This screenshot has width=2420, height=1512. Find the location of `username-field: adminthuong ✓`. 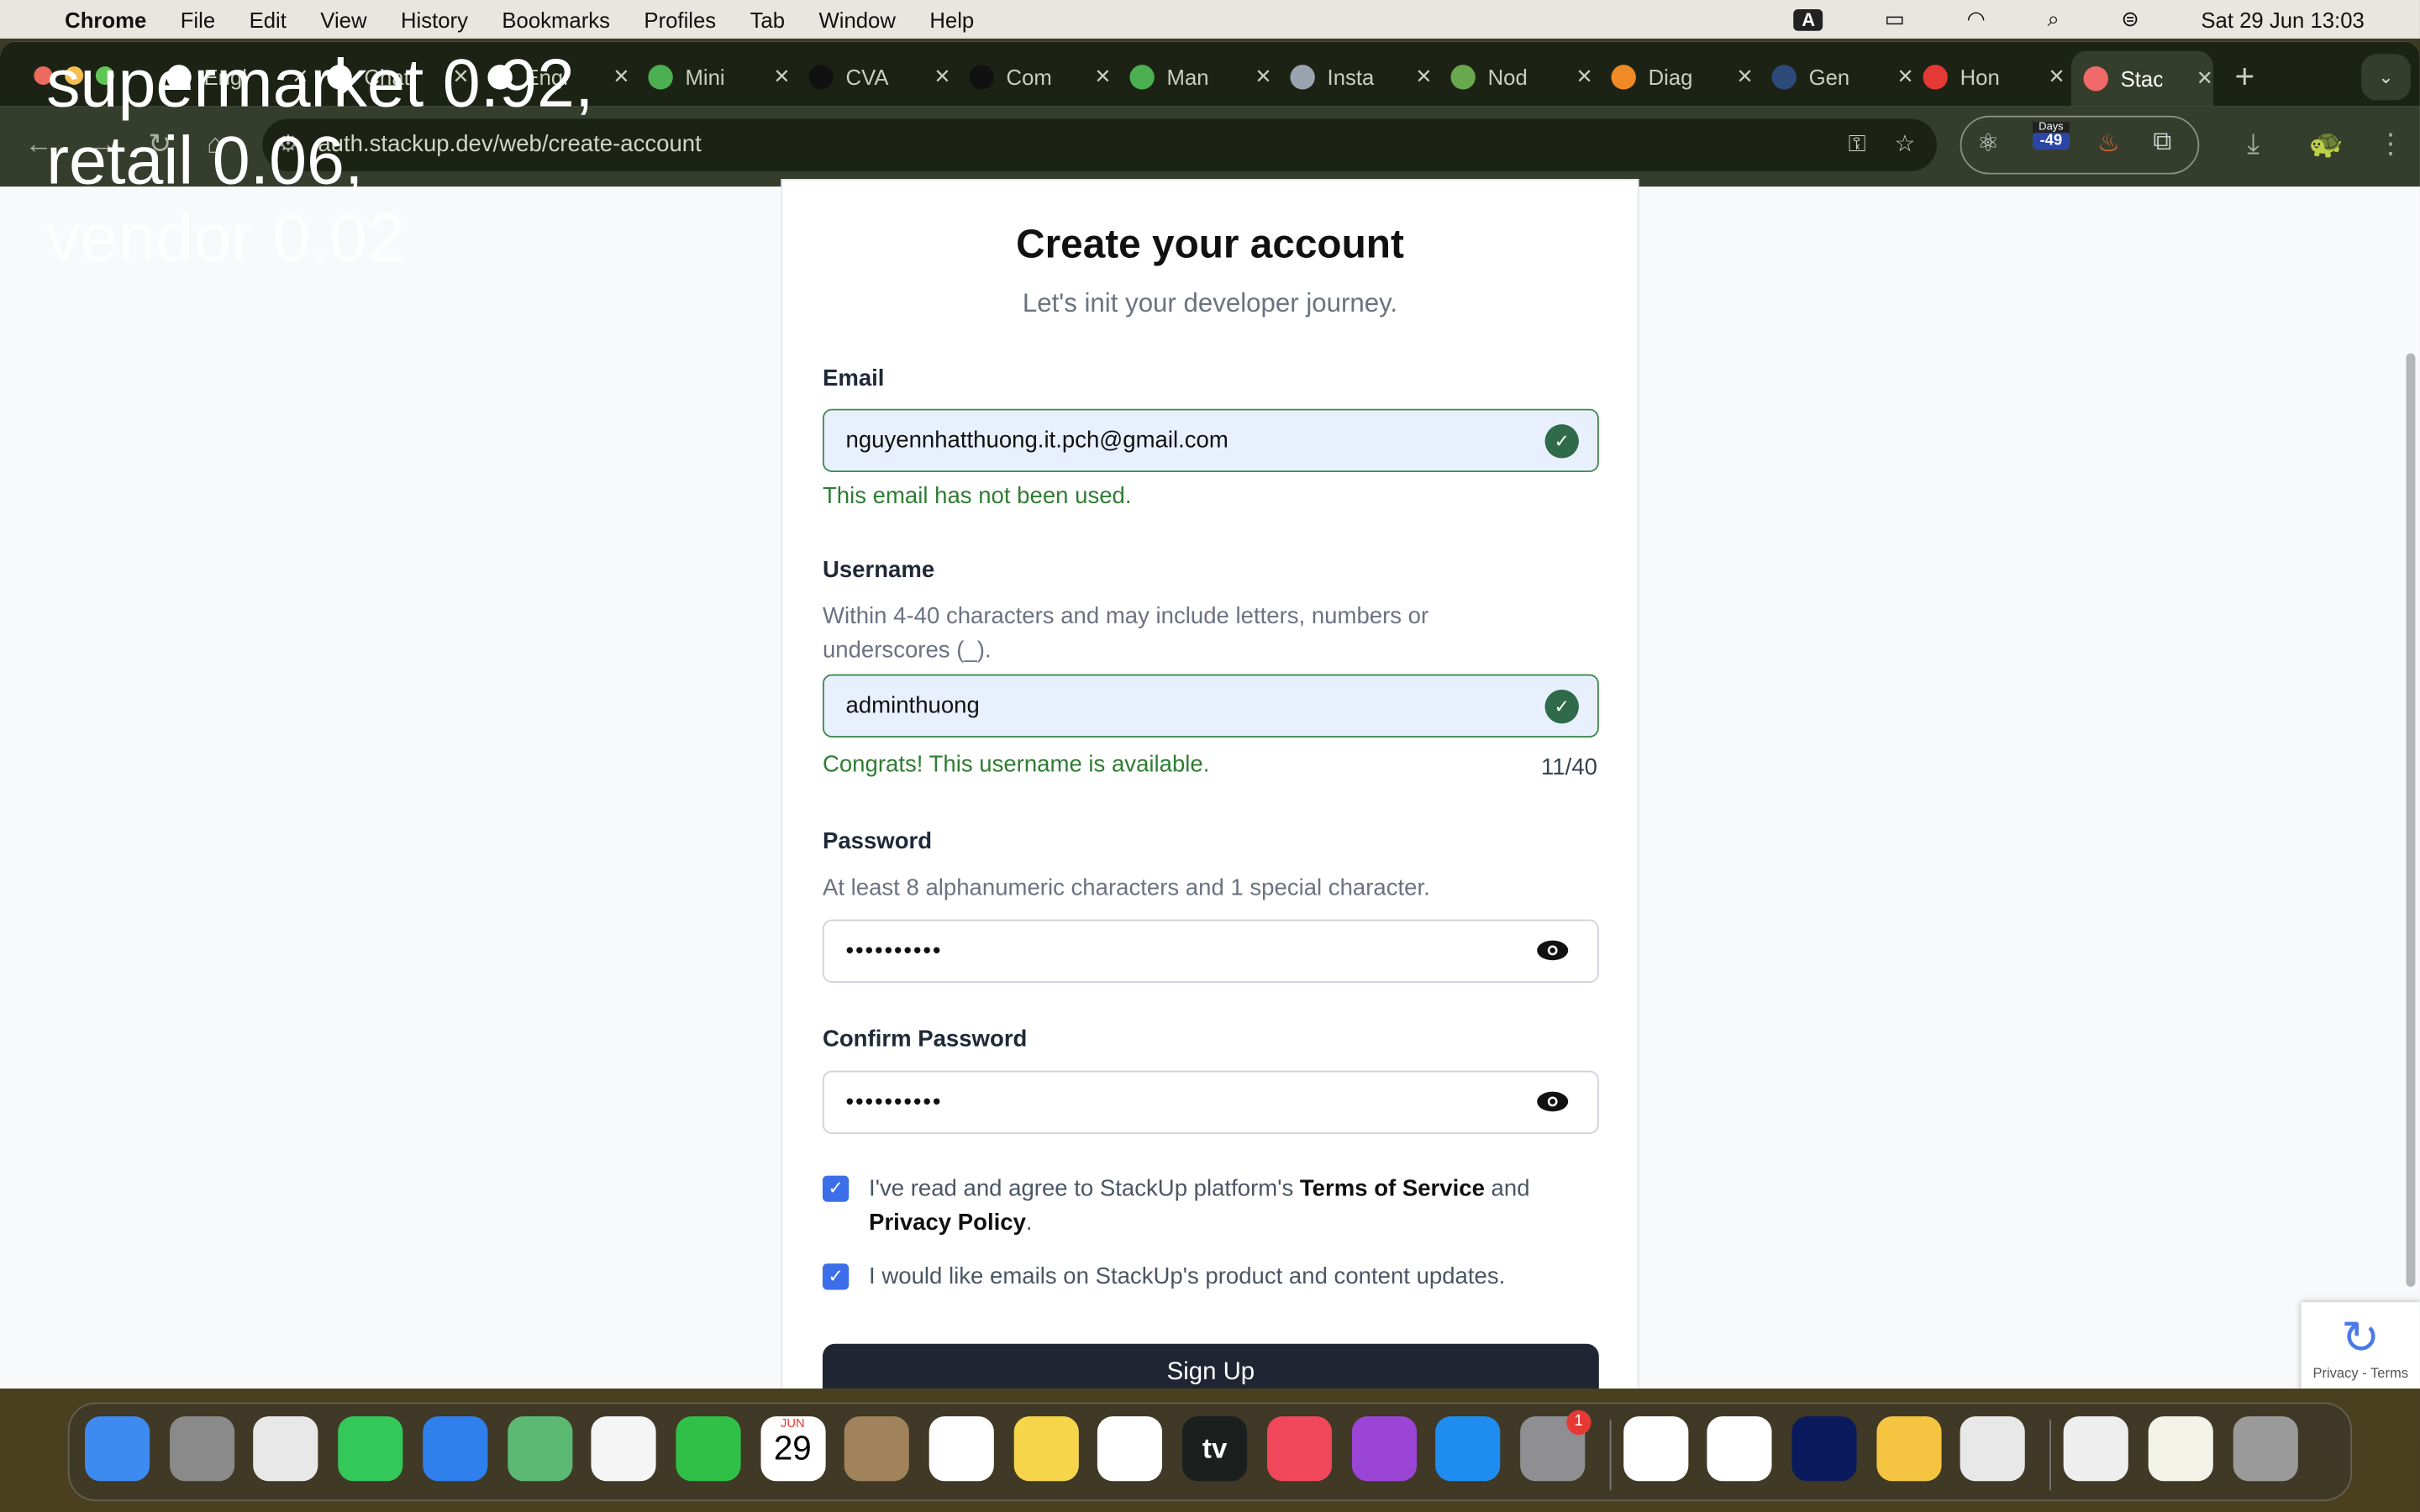

username-field: adminthuong ✓ is located at coordinates (1210, 706).